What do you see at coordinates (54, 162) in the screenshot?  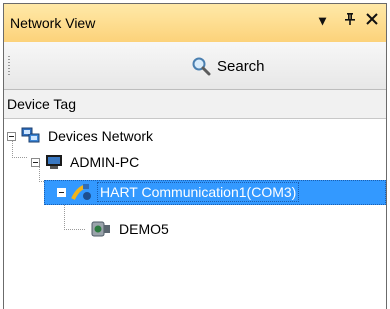 I see `computer-icon` at bounding box center [54, 162].